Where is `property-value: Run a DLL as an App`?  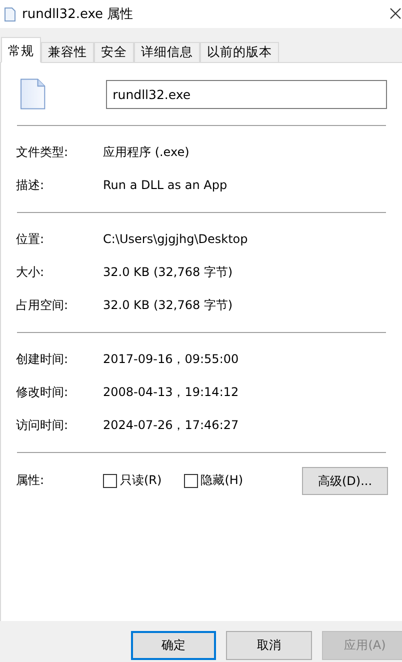 property-value: Run a DLL as an App is located at coordinates (165, 185).